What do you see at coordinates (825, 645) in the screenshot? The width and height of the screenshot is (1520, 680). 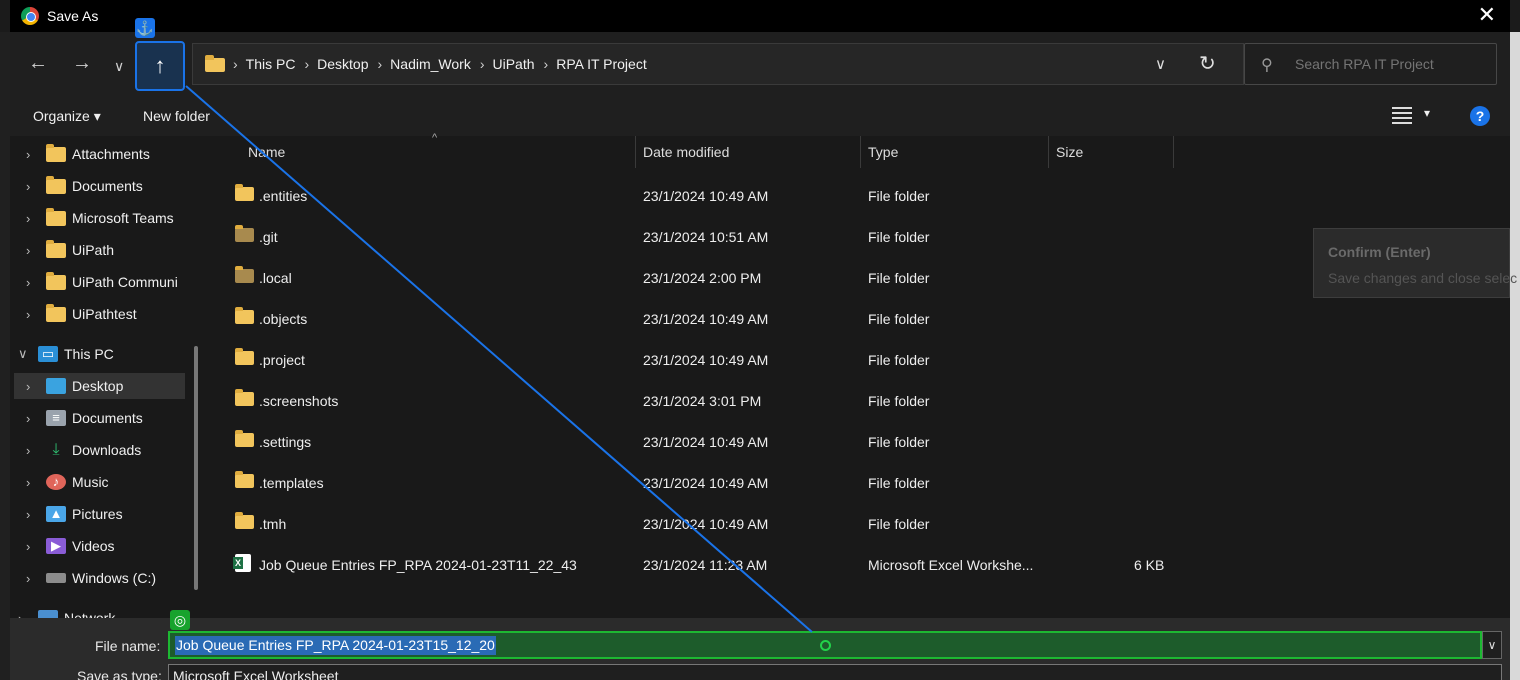 I see `target-point-icon` at bounding box center [825, 645].